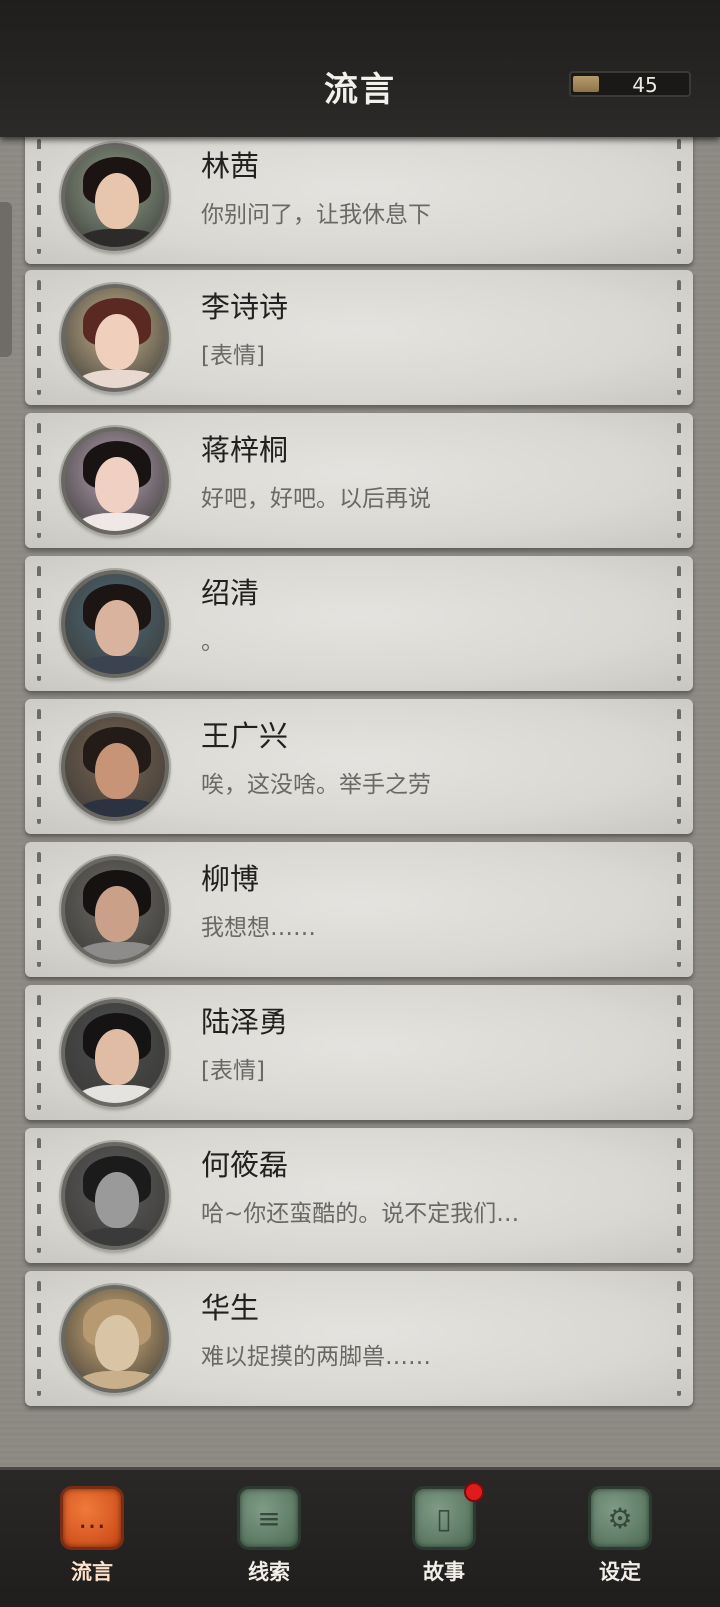 The height and width of the screenshot is (1607, 720). Describe the element at coordinates (316, 499) in the screenshot. I see `contact-last-message: 好吧，好吧。以后再说` at that location.